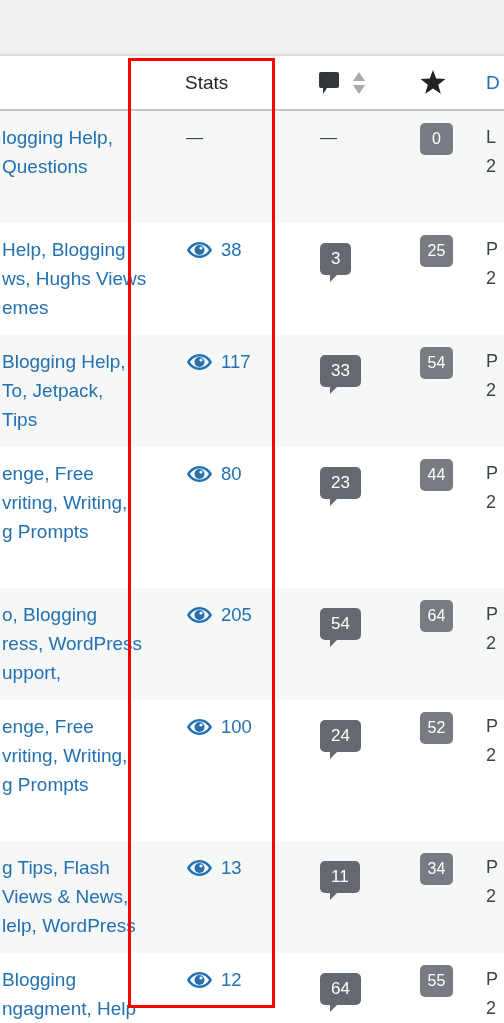 The height and width of the screenshot is (1023, 504). What do you see at coordinates (236, 361) in the screenshot?
I see `views-link: 117` at bounding box center [236, 361].